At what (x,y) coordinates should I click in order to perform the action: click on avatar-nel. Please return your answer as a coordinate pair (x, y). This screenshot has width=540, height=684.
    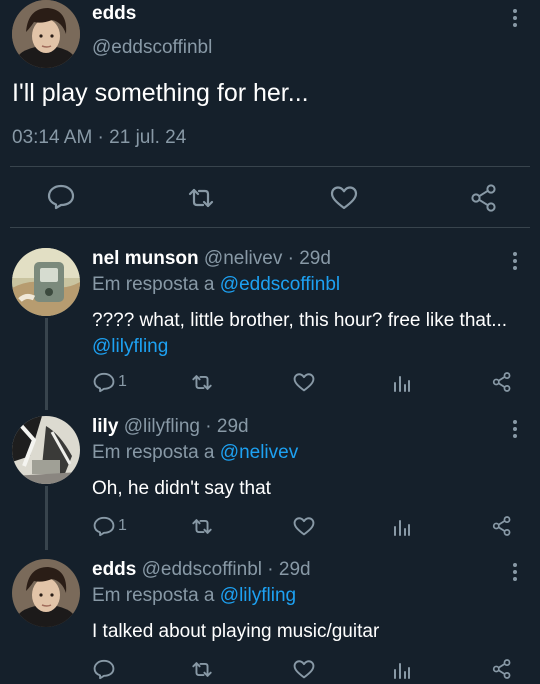
    Looking at the image, I should click on (46, 282).